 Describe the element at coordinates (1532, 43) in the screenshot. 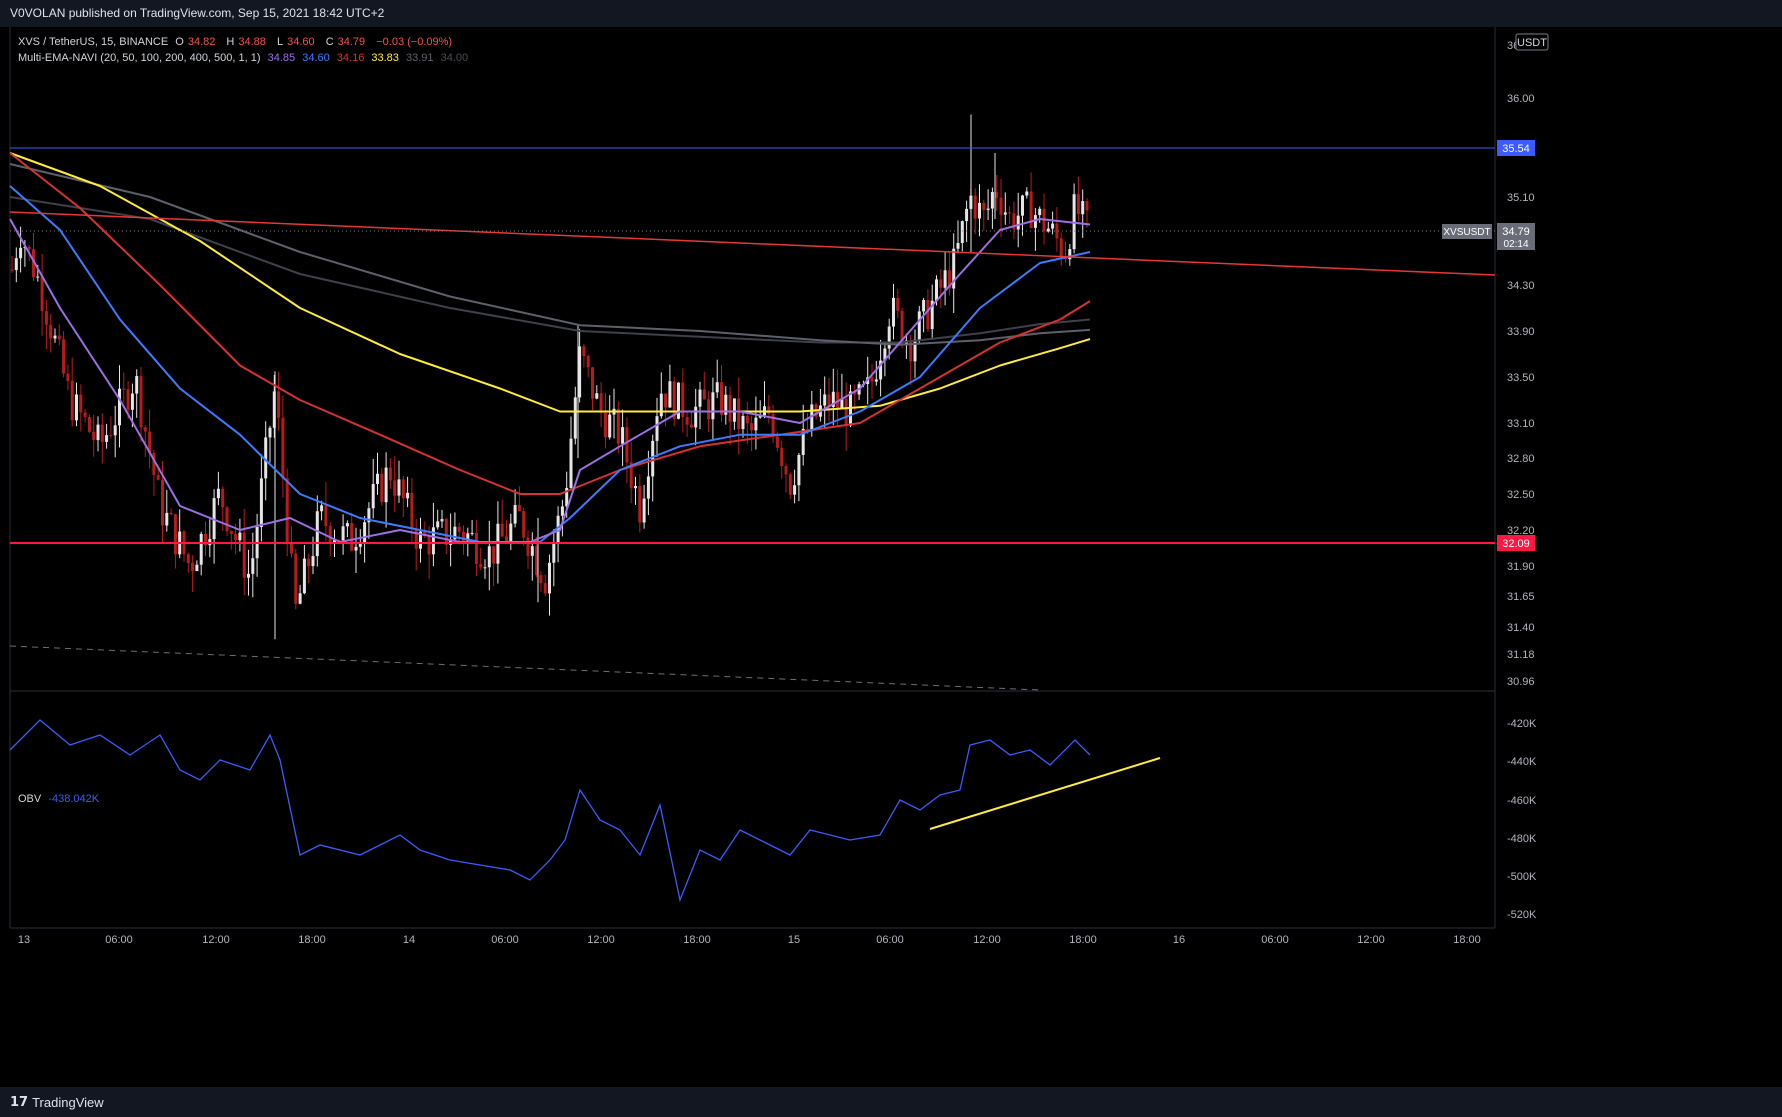

I see `currency-label: USDT` at that location.